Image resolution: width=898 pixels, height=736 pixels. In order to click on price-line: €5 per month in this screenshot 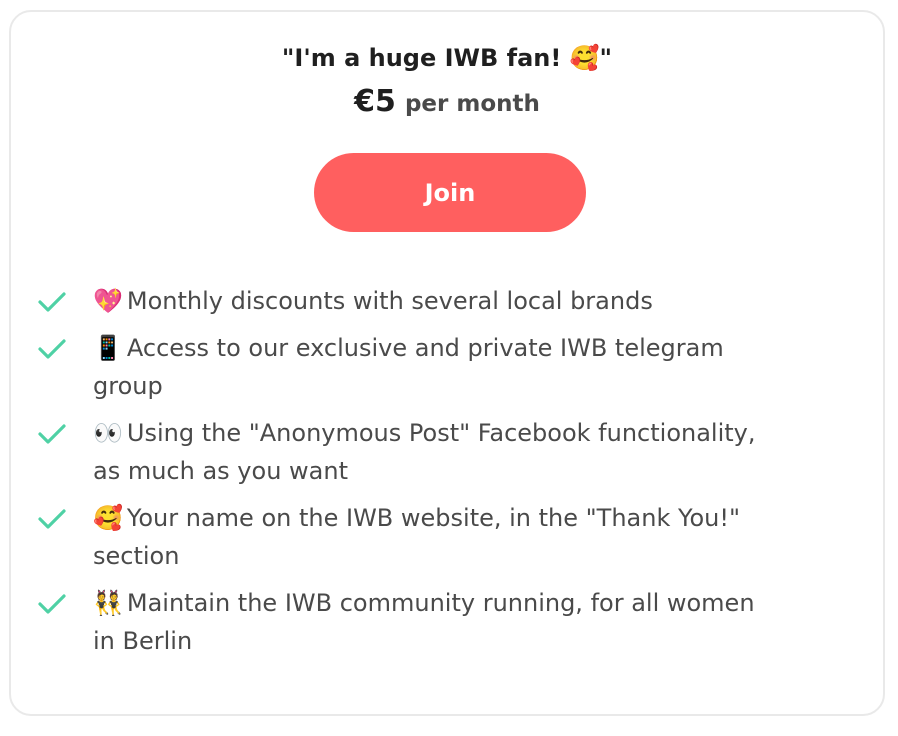, I will do `click(447, 104)`.